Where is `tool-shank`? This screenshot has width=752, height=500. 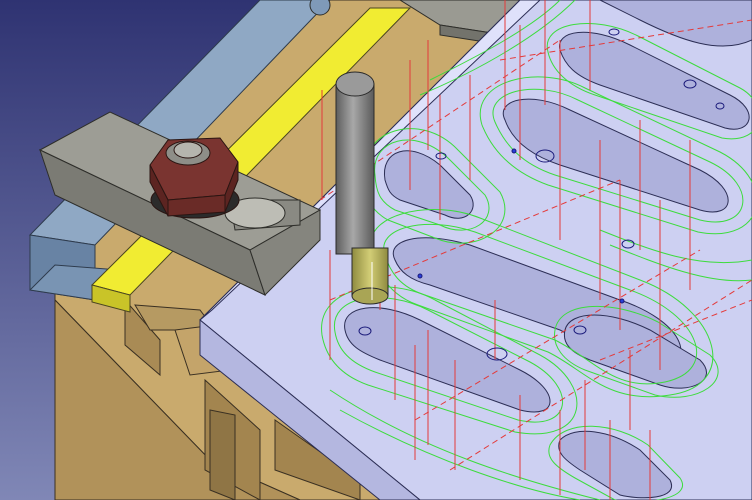
tool-shank is located at coordinates (355, 169).